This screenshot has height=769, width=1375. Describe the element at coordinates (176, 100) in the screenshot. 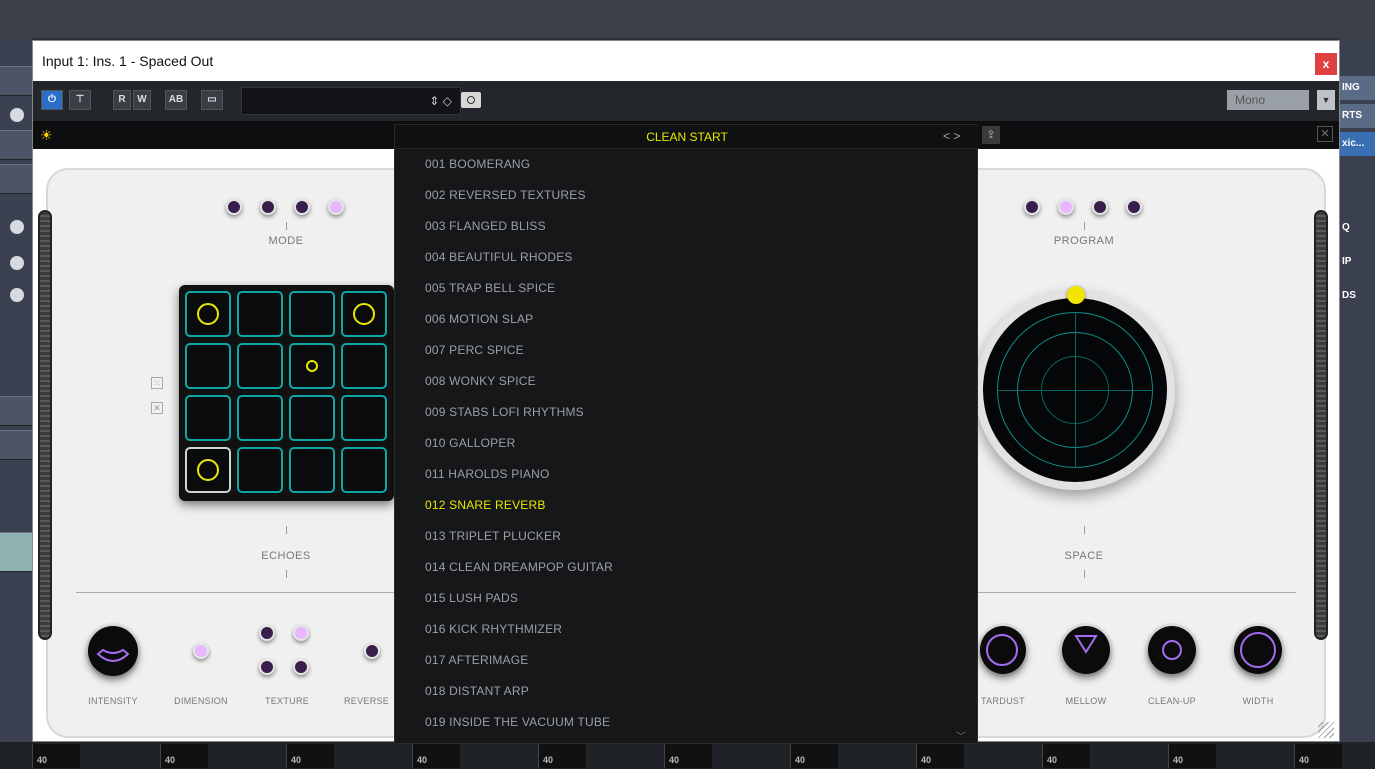

I see `compare-button: AB` at that location.